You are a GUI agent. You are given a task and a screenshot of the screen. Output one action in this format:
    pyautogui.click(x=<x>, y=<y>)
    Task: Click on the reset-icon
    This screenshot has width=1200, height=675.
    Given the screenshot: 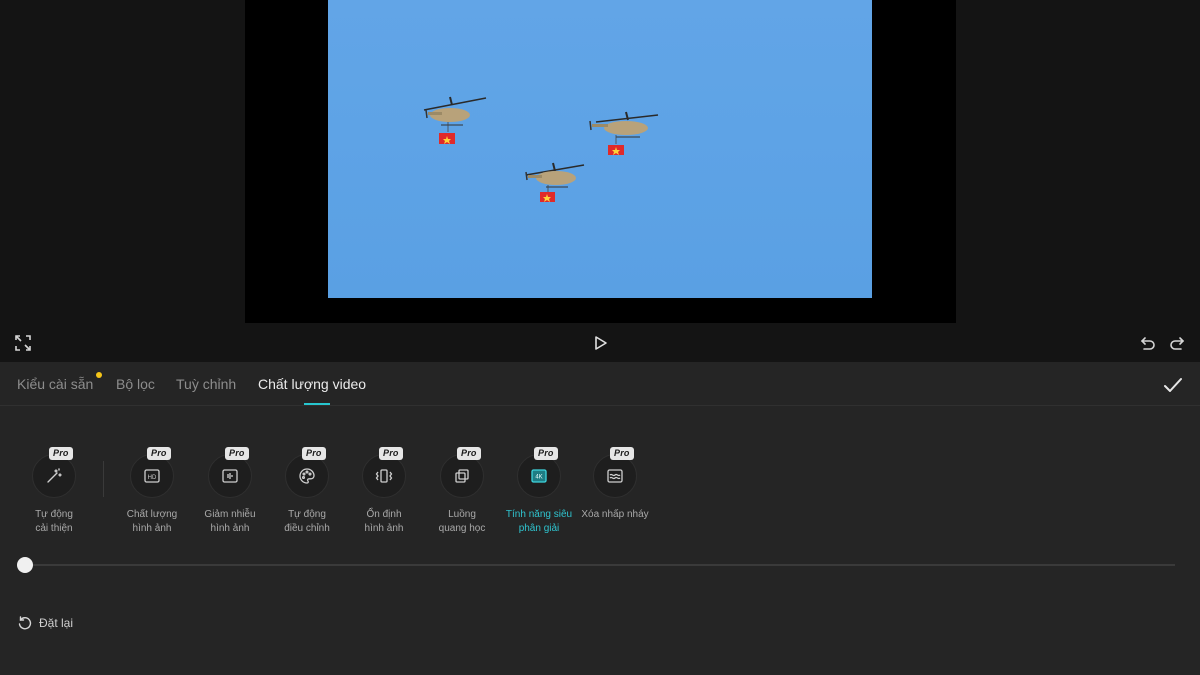 What is the action you would take?
    pyautogui.click(x=25, y=623)
    